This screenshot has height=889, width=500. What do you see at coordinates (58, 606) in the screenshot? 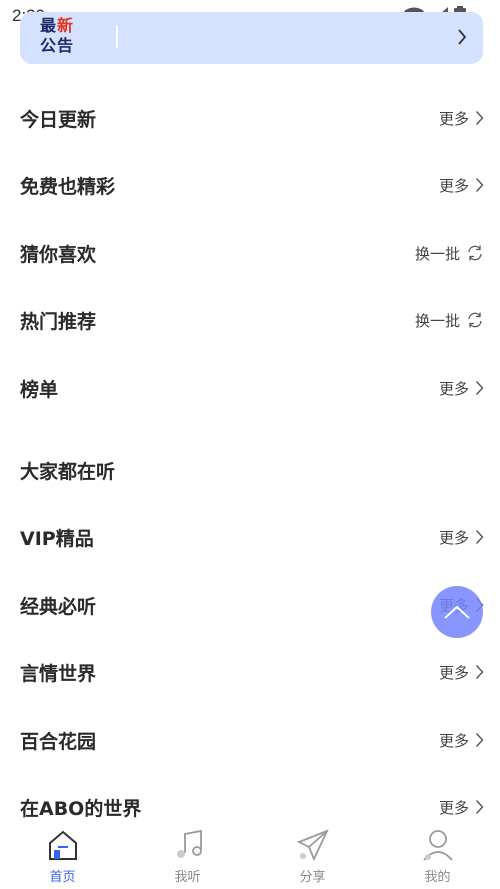
I see `section-title: 经典必听` at bounding box center [58, 606].